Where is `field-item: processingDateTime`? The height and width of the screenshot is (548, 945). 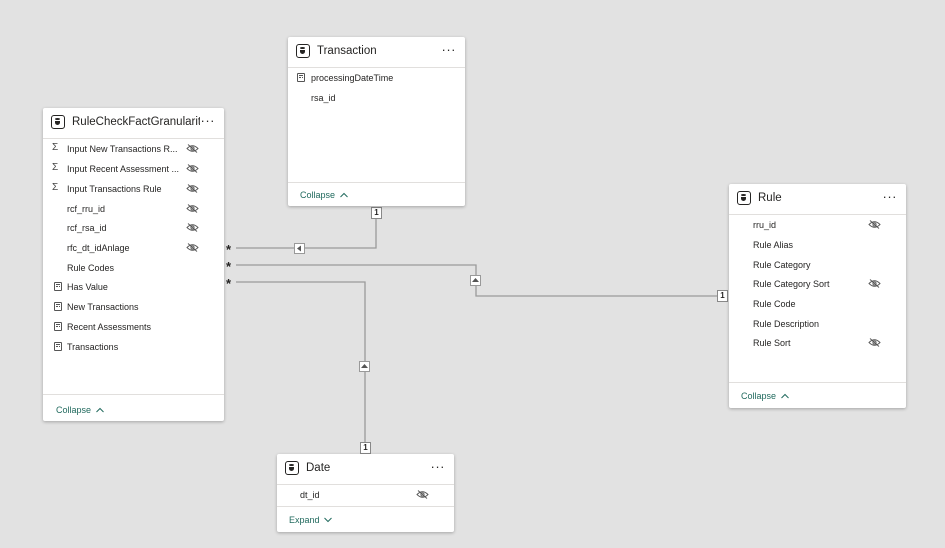
field-item: processingDateTime is located at coordinates (352, 78).